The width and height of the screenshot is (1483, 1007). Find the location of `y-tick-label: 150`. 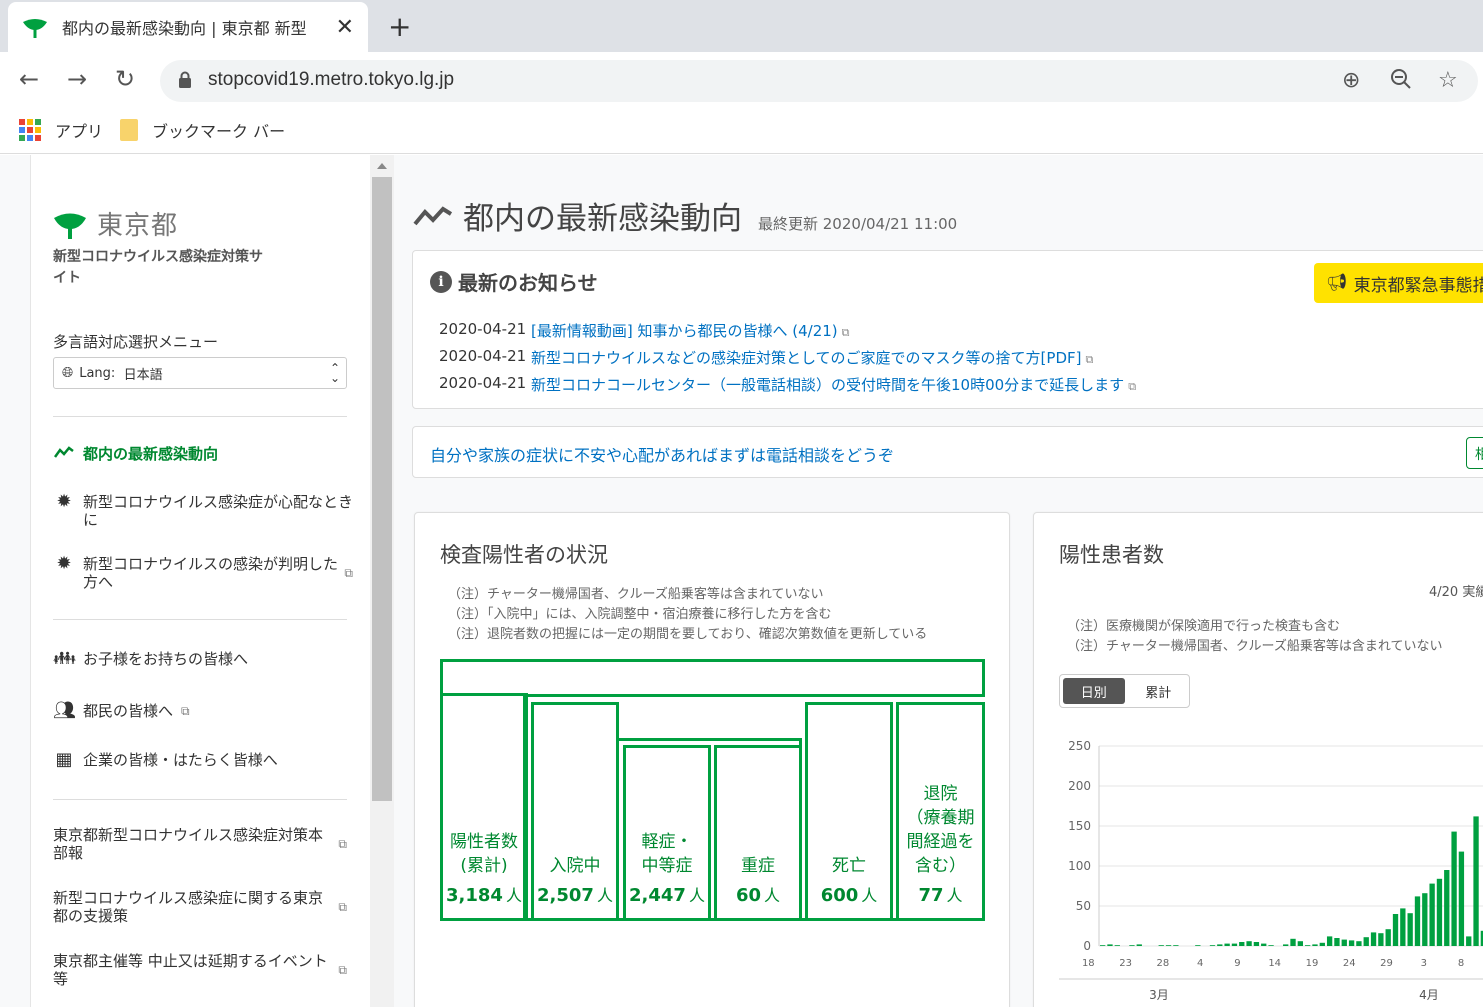

y-tick-label: 150 is located at coordinates (1079, 826).